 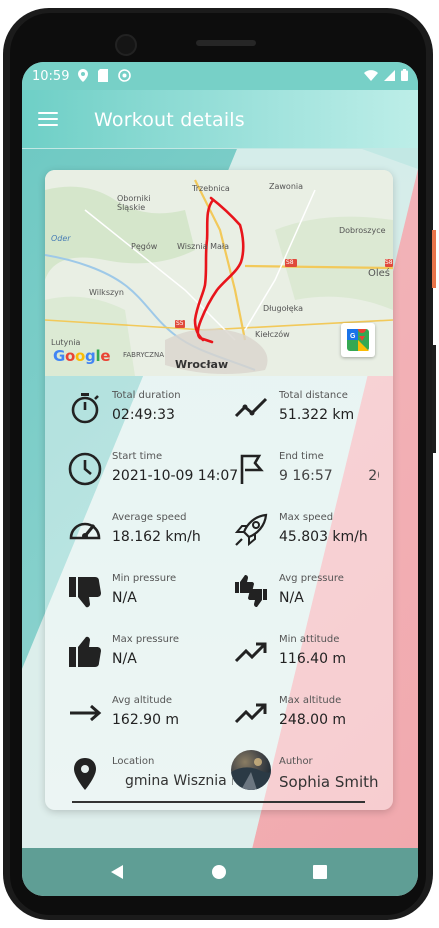 What do you see at coordinates (51, 76) in the screenshot?
I see `status-time: 10:59` at bounding box center [51, 76].